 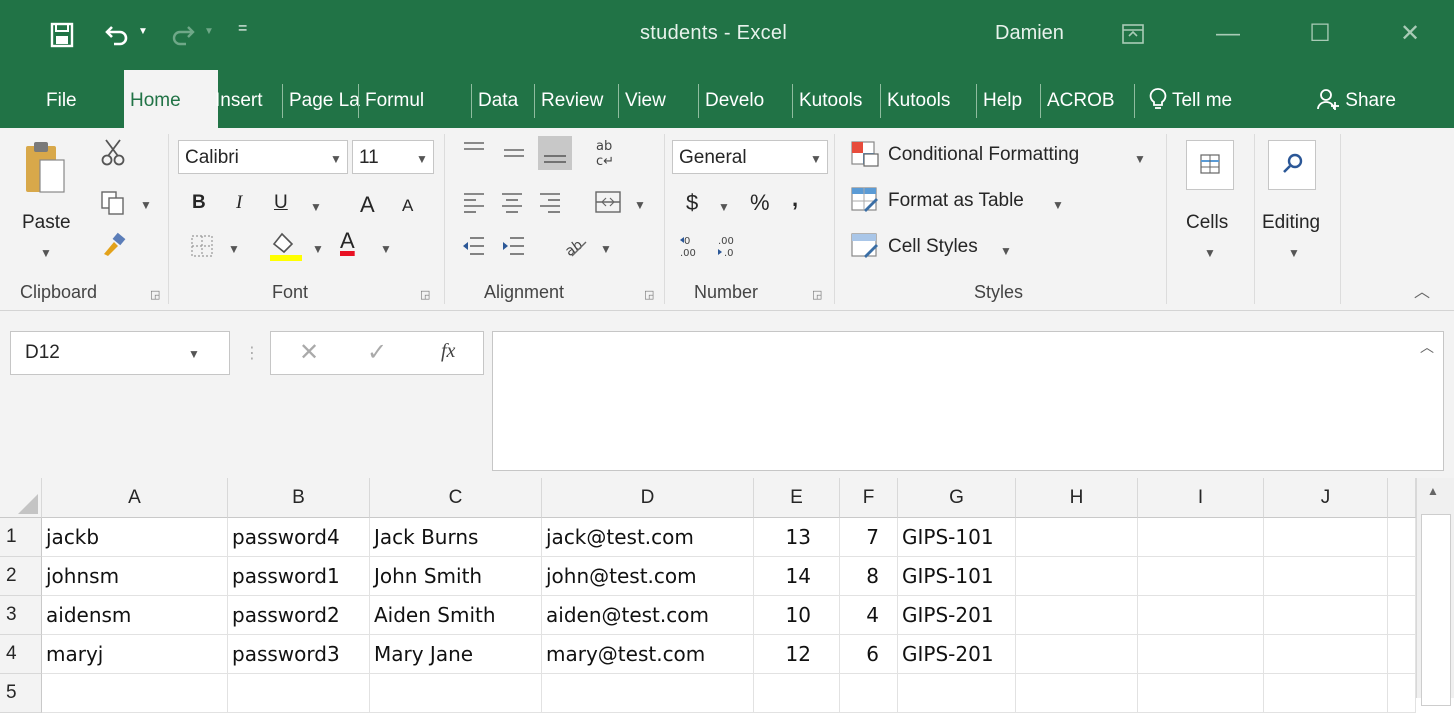 What do you see at coordinates (1228, 34) in the screenshot?
I see `minimize-button: —` at bounding box center [1228, 34].